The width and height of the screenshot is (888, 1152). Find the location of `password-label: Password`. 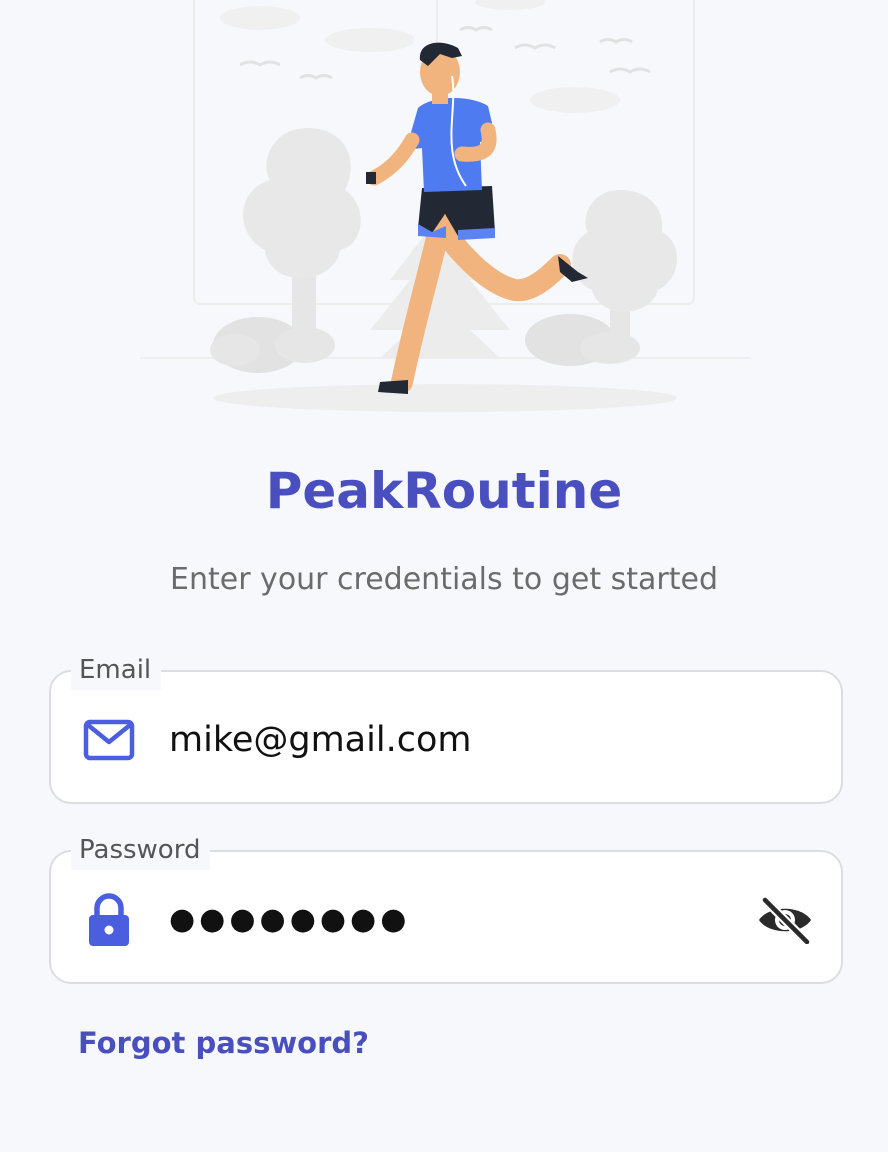

password-label: Password is located at coordinates (141, 850).